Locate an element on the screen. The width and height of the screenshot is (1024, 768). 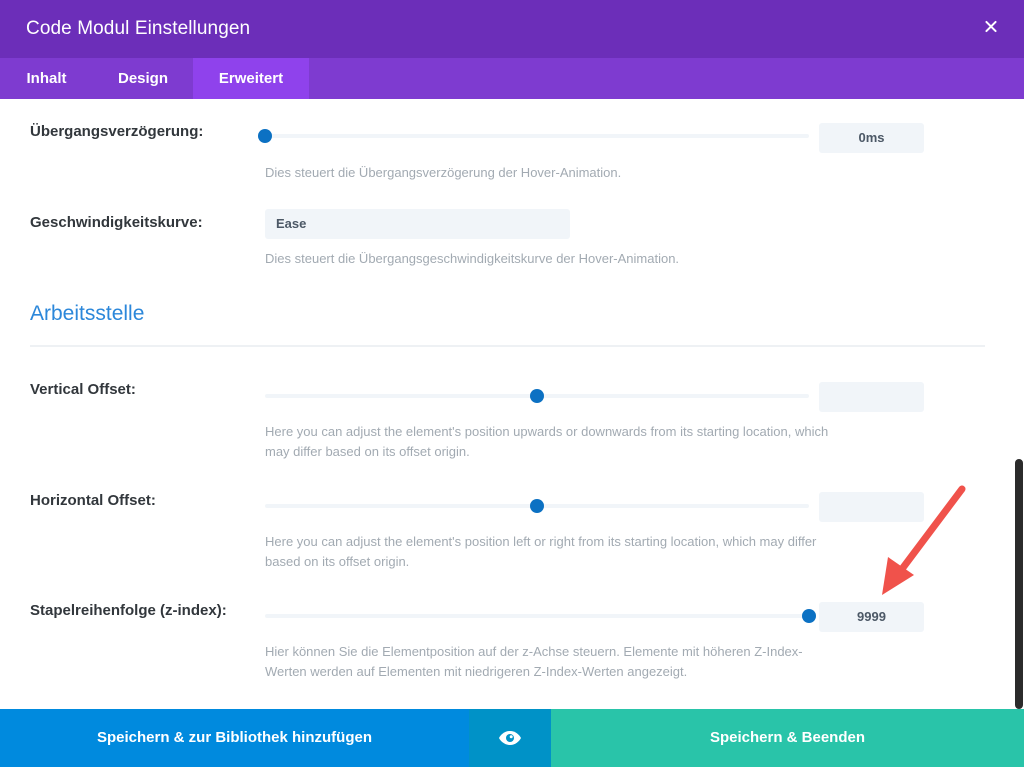
tab-inhalt: Inhalt is located at coordinates (46, 78).